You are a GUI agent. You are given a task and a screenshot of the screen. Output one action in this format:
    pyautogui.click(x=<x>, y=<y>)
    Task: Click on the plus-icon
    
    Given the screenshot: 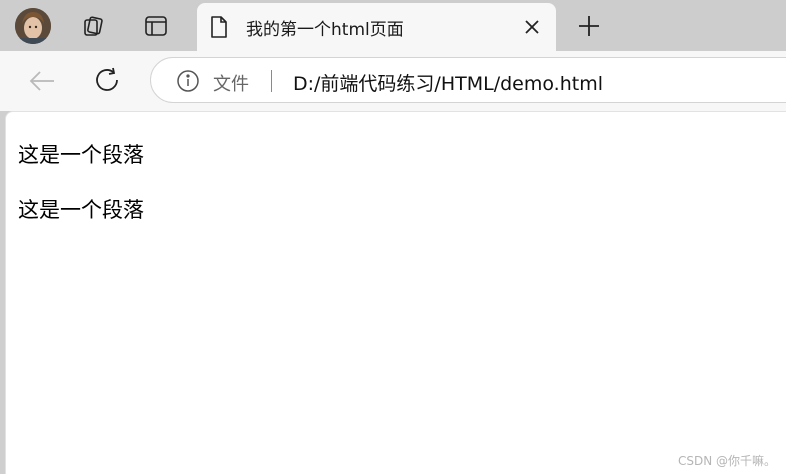 What is the action you would take?
    pyautogui.click(x=589, y=26)
    